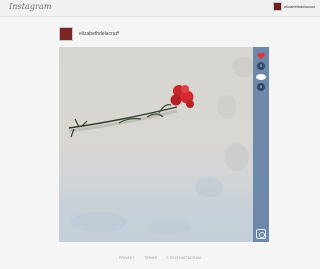 This screenshot has width=320, height=269. Describe the element at coordinates (127, 258) in the screenshot. I see `privacy-link: PRIVACY` at that location.